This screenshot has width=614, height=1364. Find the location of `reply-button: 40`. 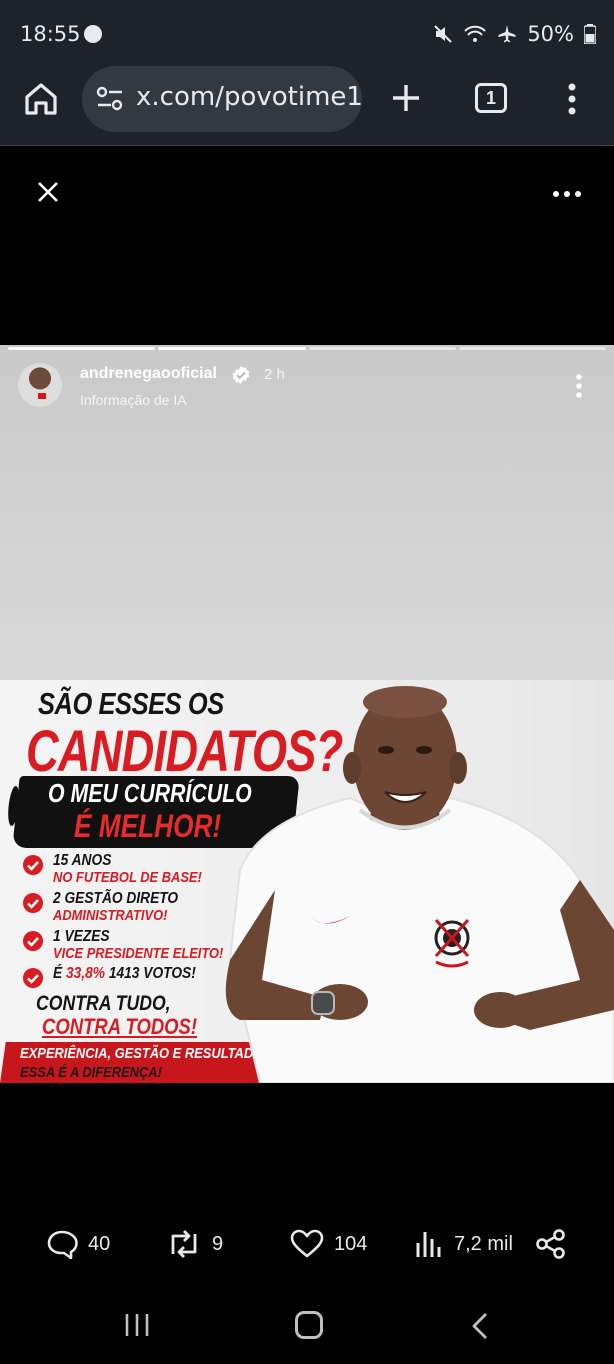

reply-button: 40 is located at coordinates (78, 1244).